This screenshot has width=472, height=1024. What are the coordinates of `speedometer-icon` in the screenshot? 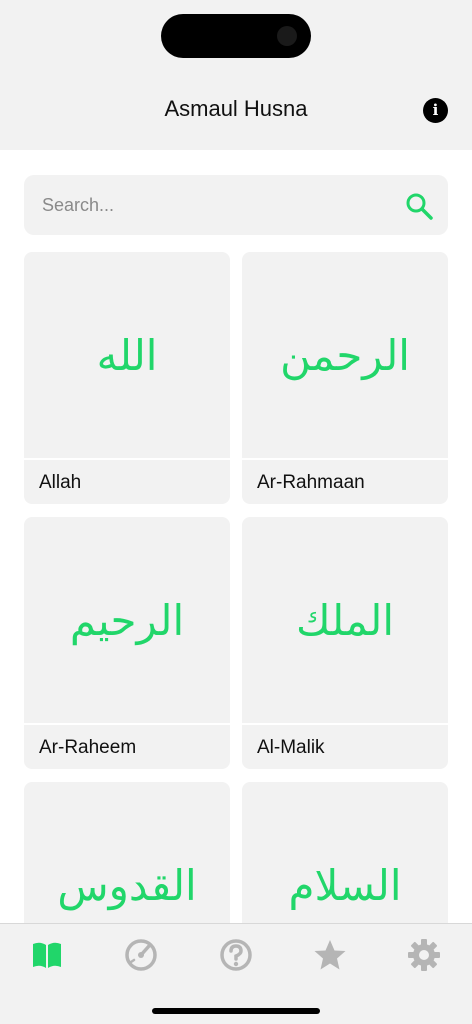 It's located at (141, 955).